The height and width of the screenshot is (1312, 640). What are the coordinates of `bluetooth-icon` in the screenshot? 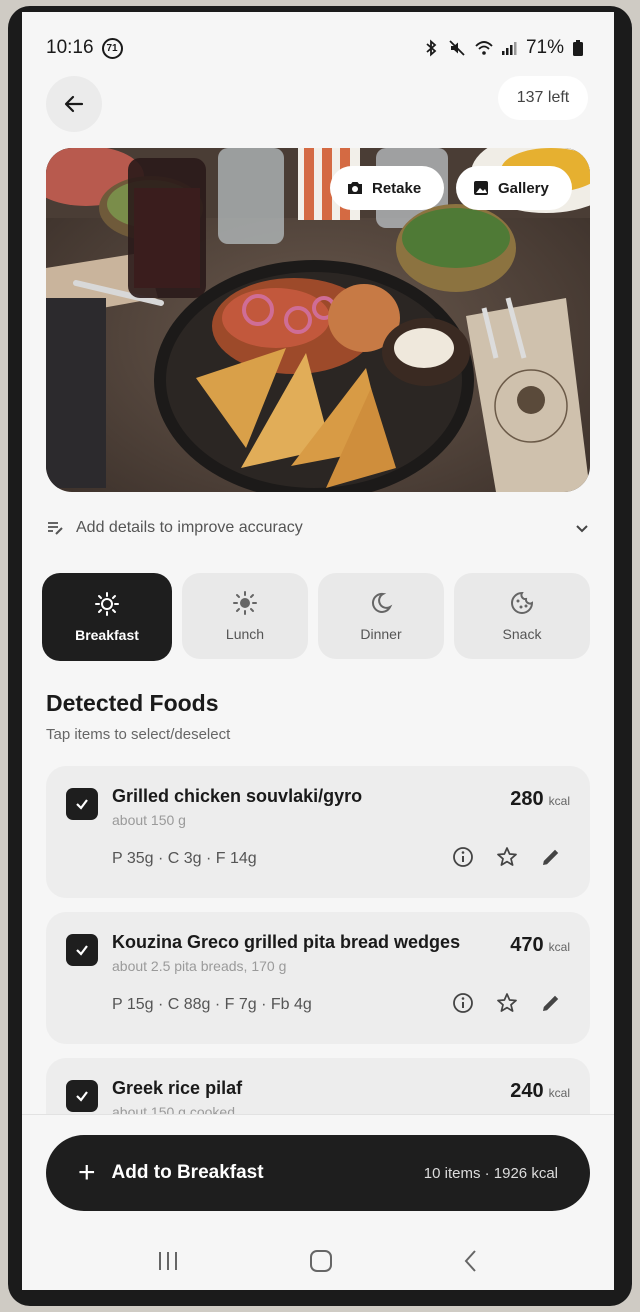 It's located at (431, 48).